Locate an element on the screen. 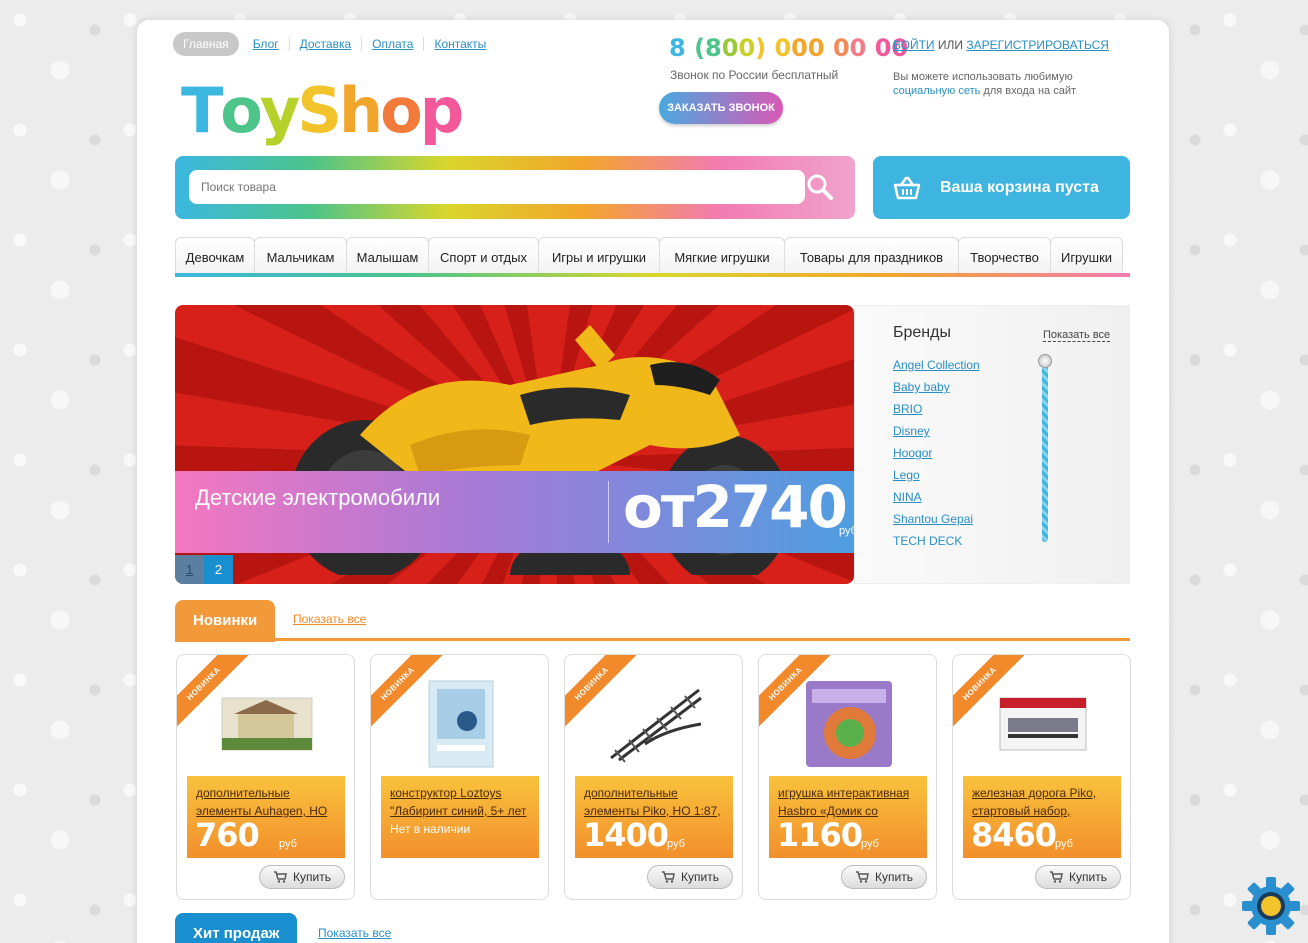  search-icon is located at coordinates (820, 187).